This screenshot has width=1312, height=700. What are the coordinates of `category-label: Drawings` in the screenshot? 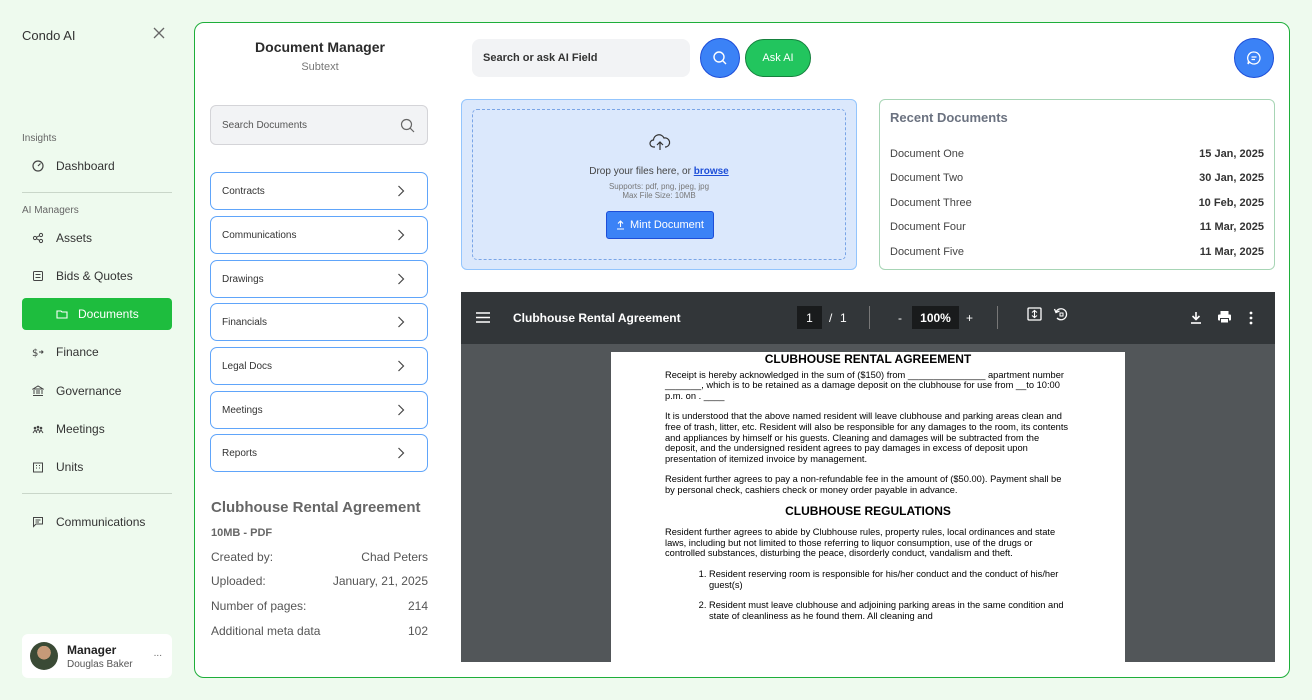 It's located at (243, 279).